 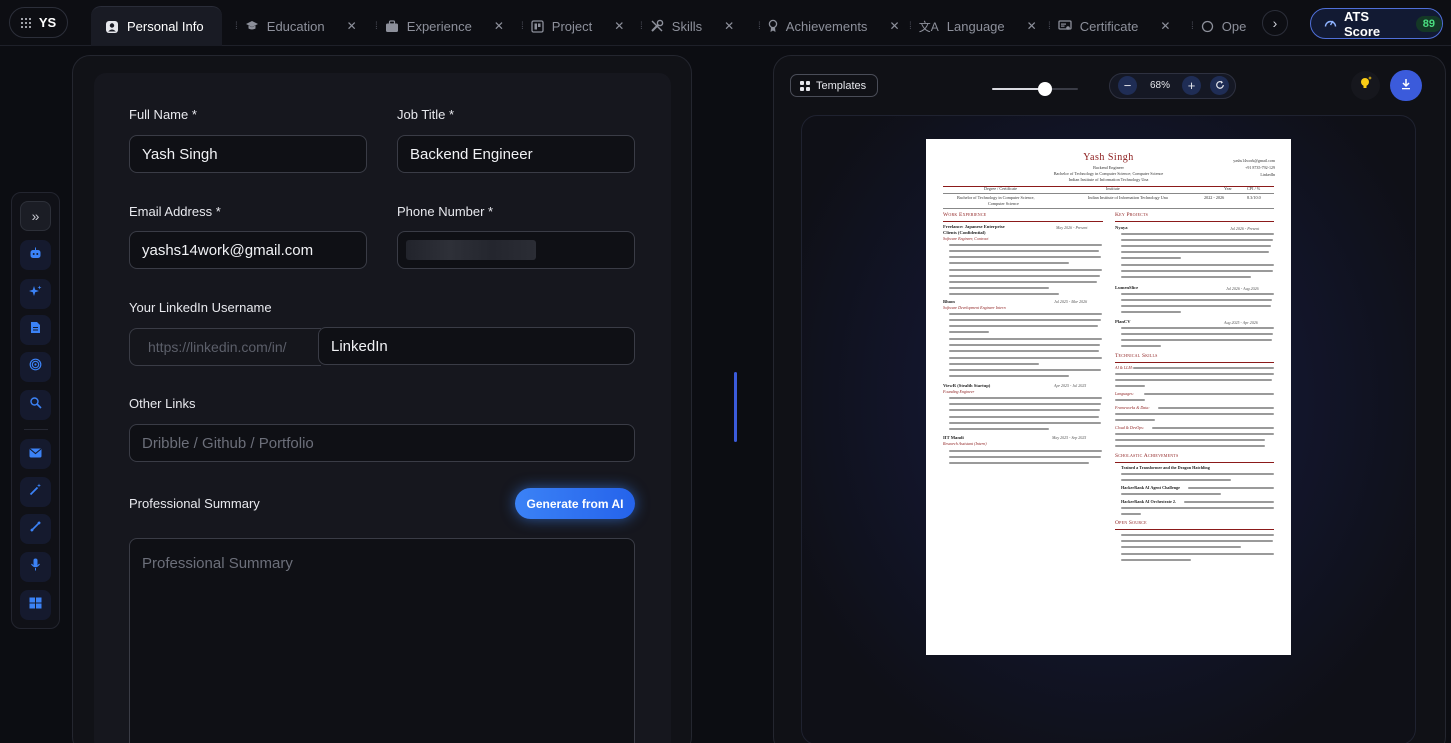 I want to click on zoom-out-button: −, so click(x=1127, y=85).